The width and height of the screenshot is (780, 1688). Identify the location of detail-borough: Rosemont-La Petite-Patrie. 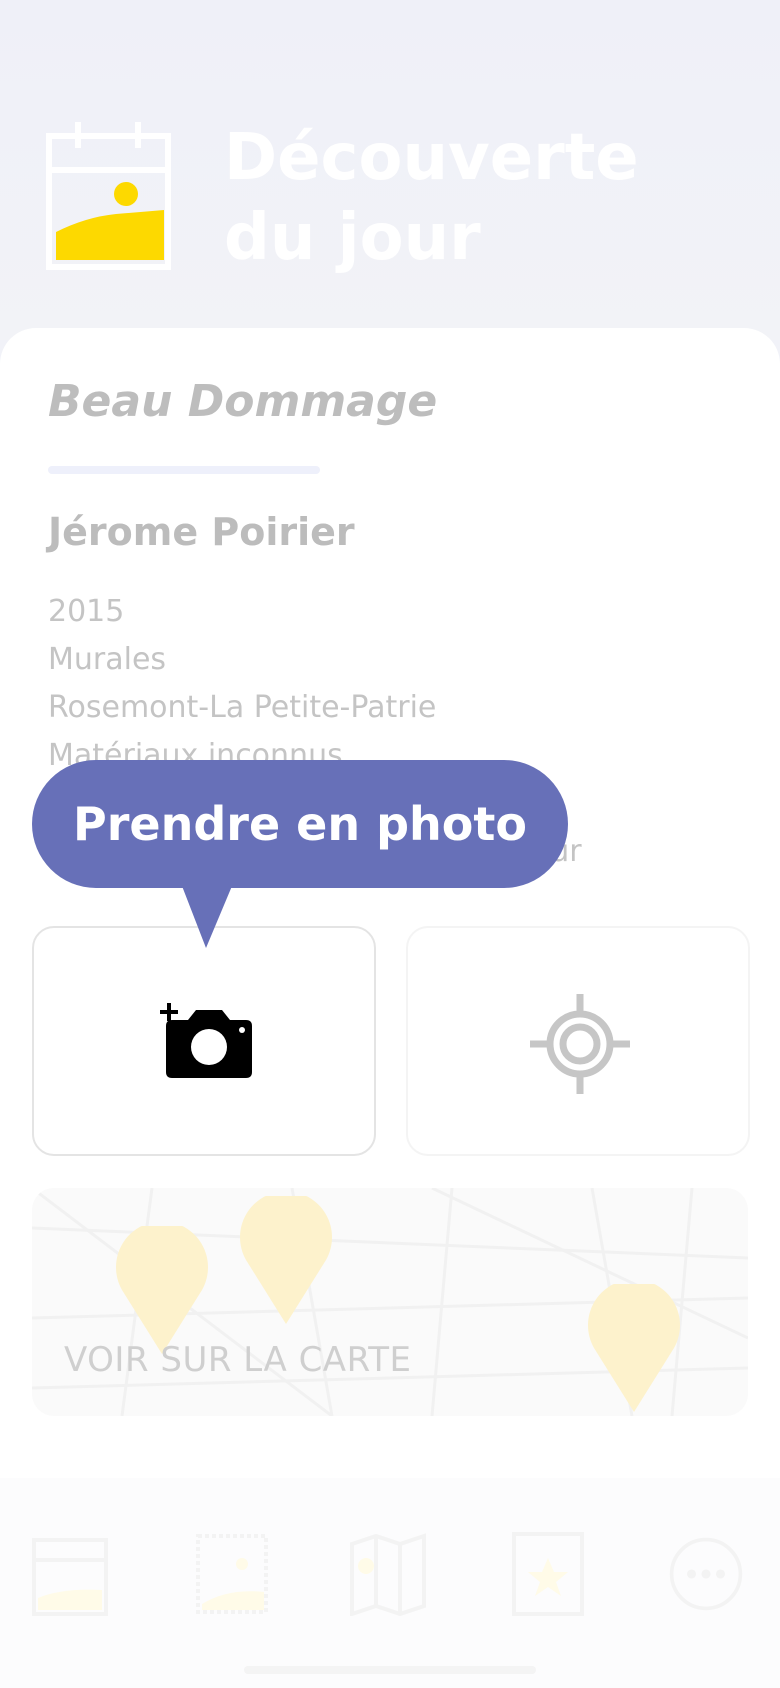
(242, 707).